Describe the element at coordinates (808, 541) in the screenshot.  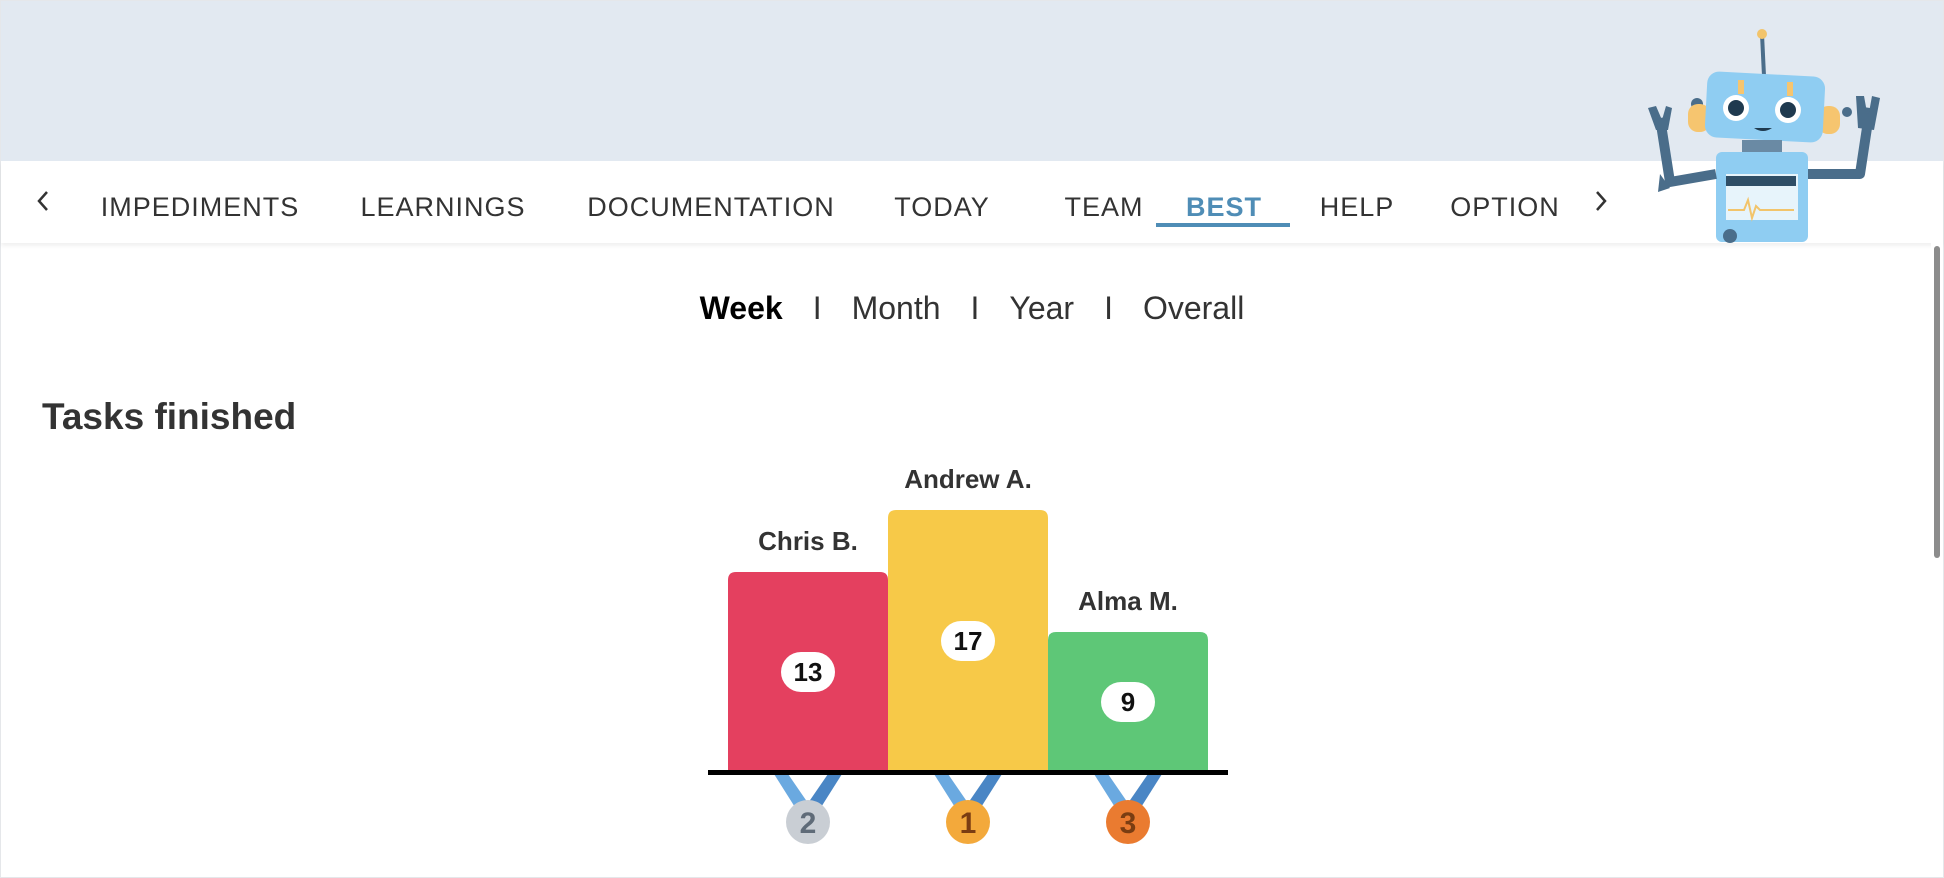
I see `bar-name-label: Chris B.` at that location.